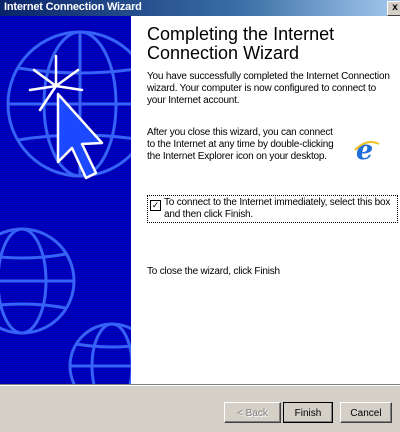 The width and height of the screenshot is (400, 432). I want to click on svg-text: e, so click(364, 150).